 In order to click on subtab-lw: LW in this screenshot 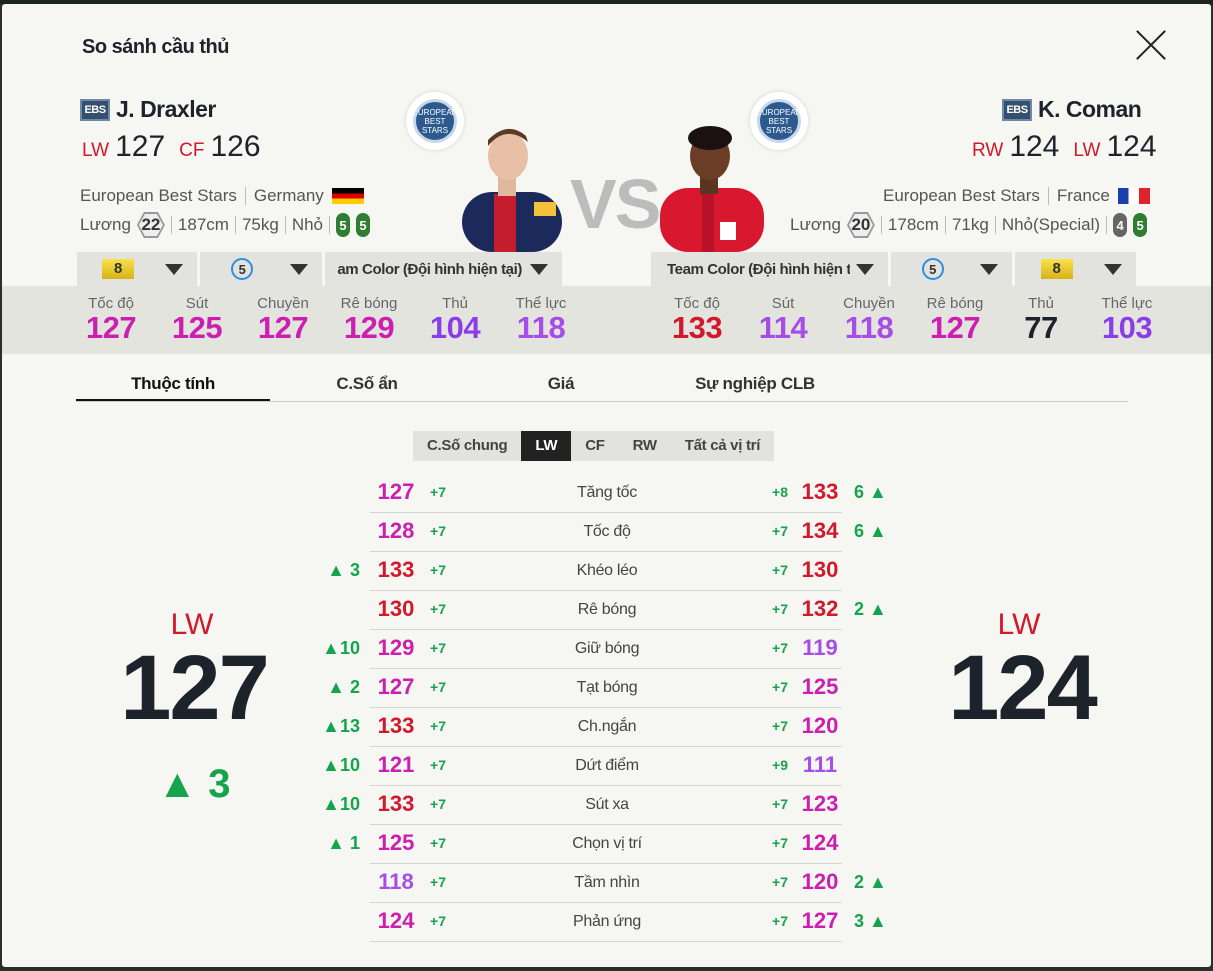, I will do `click(546, 446)`.